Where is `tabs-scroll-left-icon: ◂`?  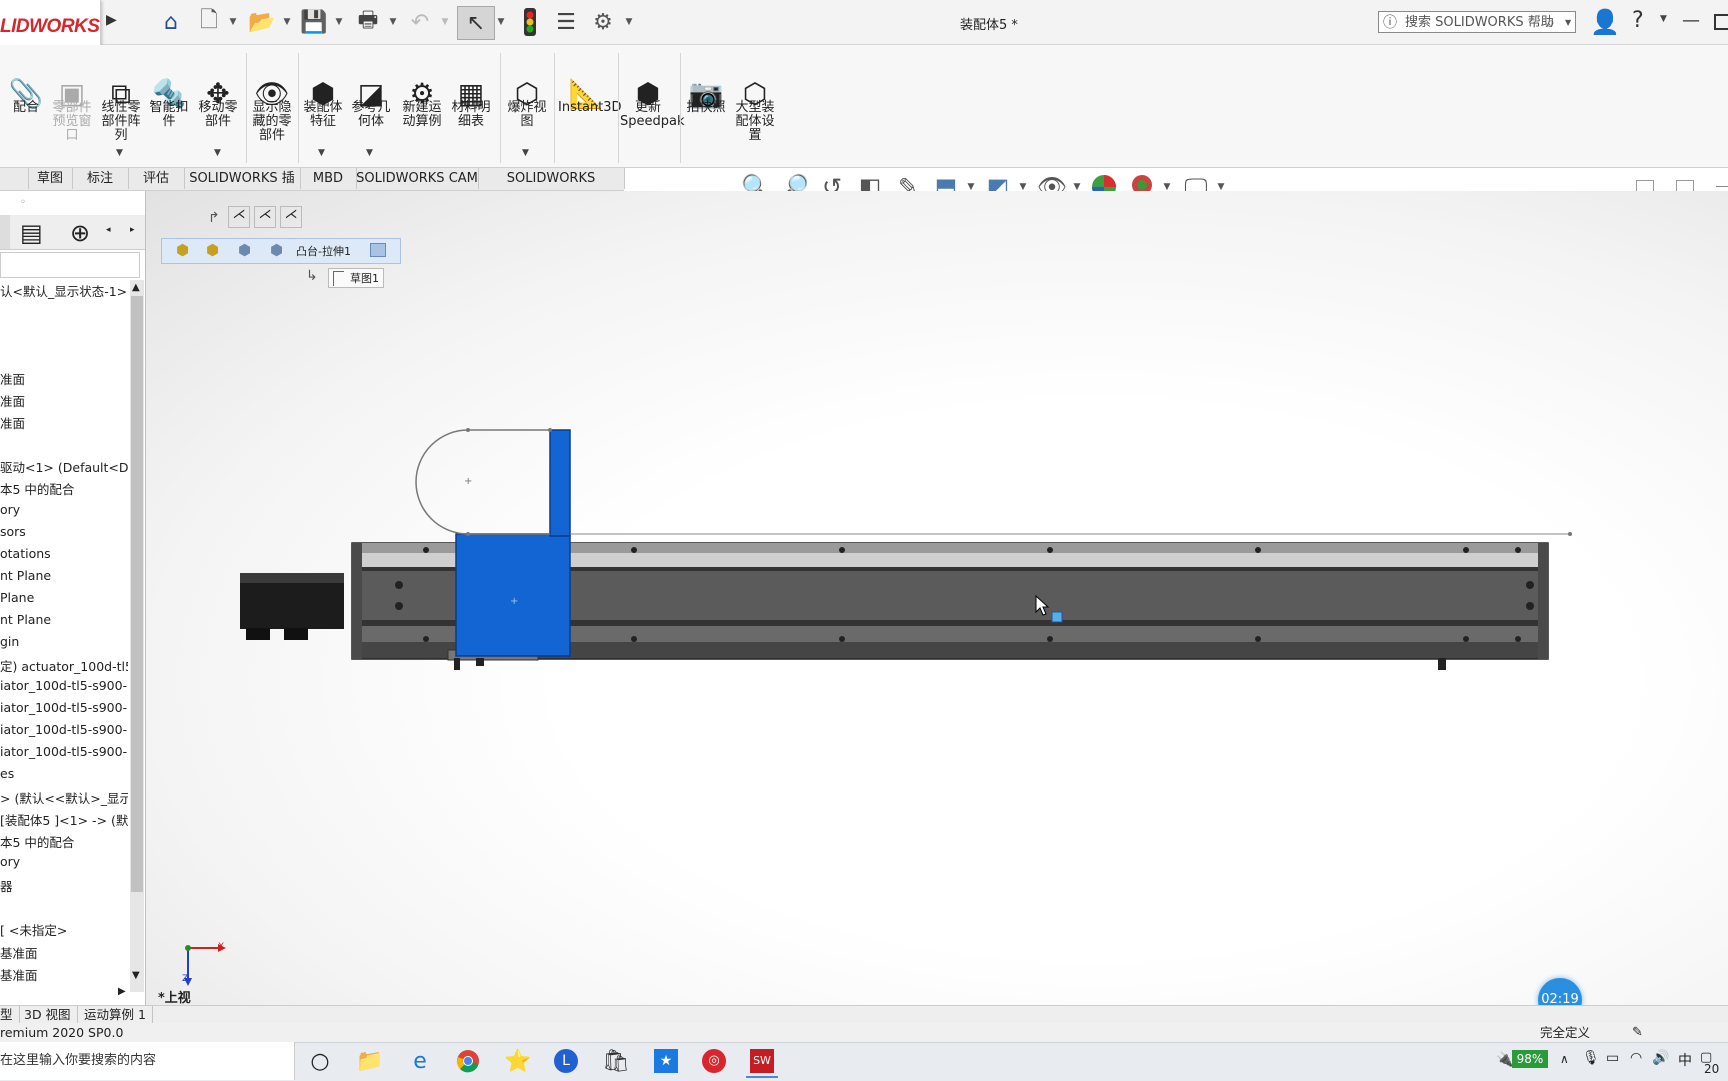
tabs-scroll-left-icon: ◂ is located at coordinates (108, 230).